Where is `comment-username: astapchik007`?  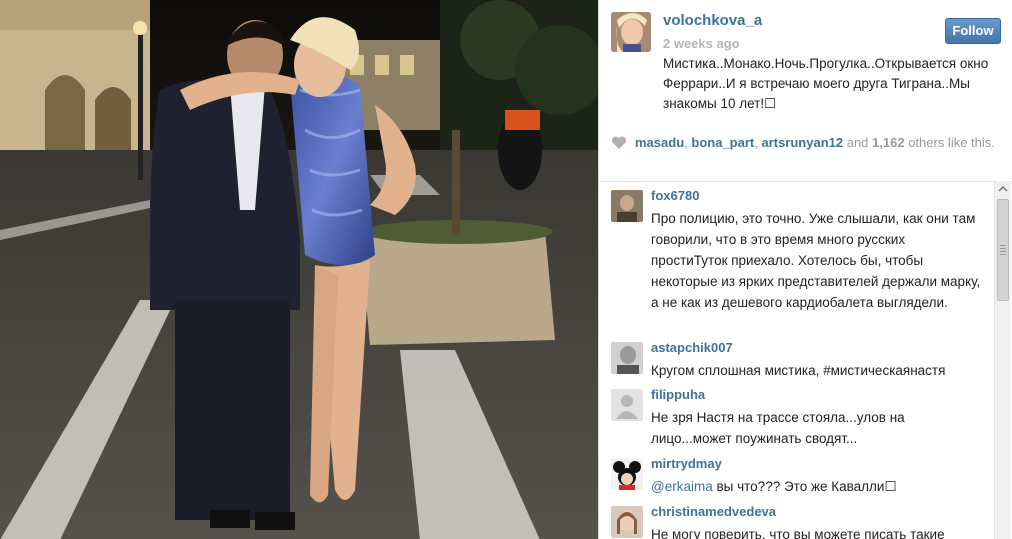 comment-username: astapchik007 is located at coordinates (692, 347).